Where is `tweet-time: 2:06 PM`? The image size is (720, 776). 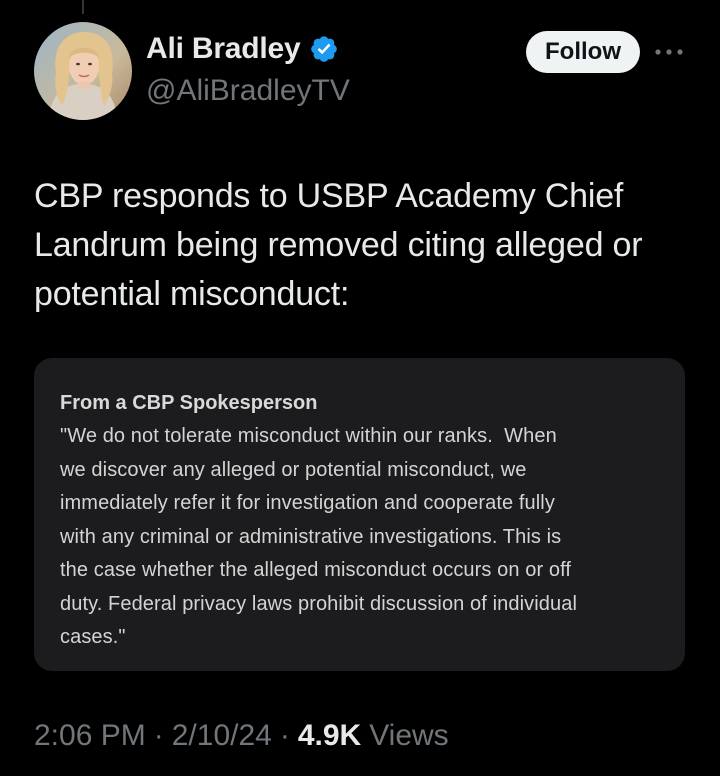
tweet-time: 2:06 PM is located at coordinates (90, 736).